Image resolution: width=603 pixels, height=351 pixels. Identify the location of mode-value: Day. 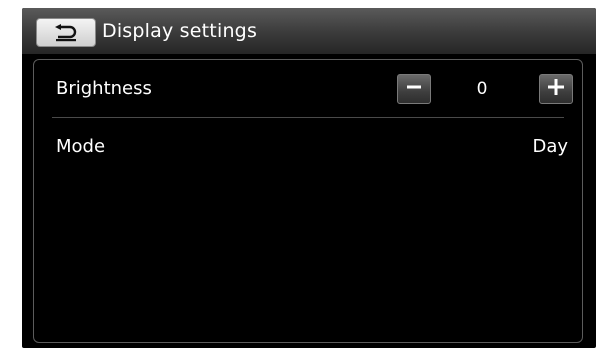
(550, 146).